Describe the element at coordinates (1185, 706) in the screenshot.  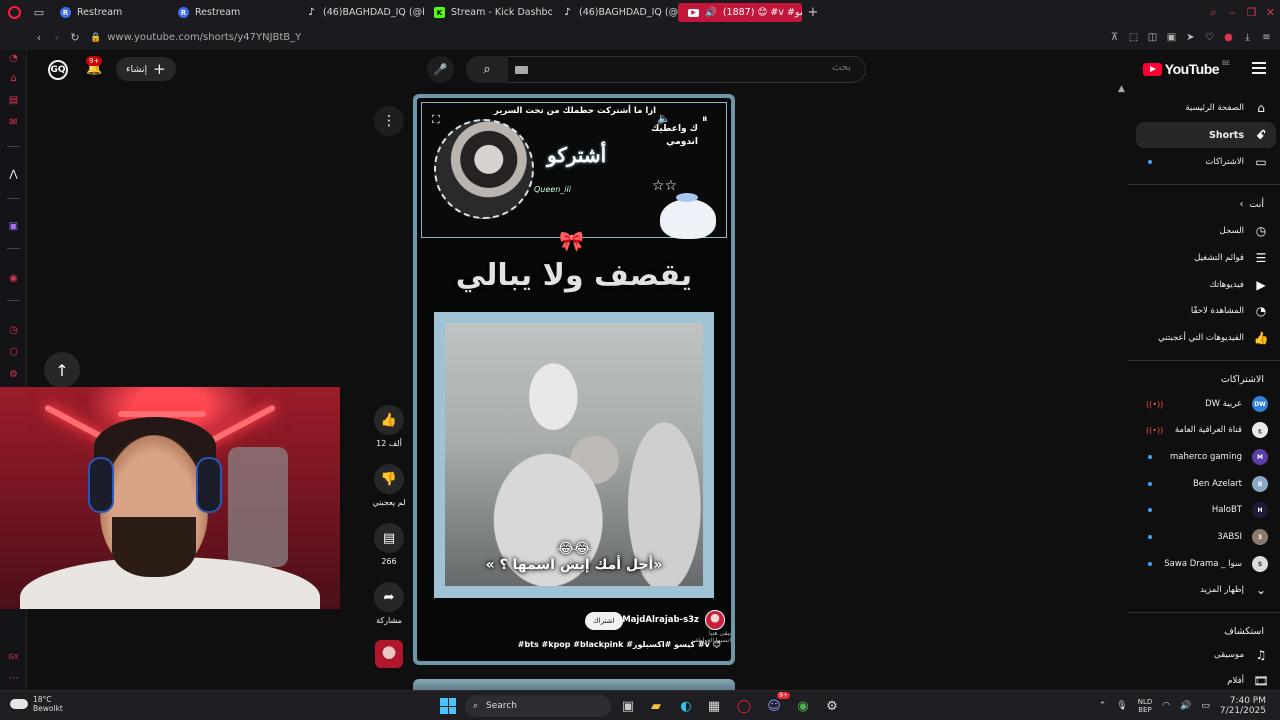
I see `speaker-tray-icon: 🔊` at that location.